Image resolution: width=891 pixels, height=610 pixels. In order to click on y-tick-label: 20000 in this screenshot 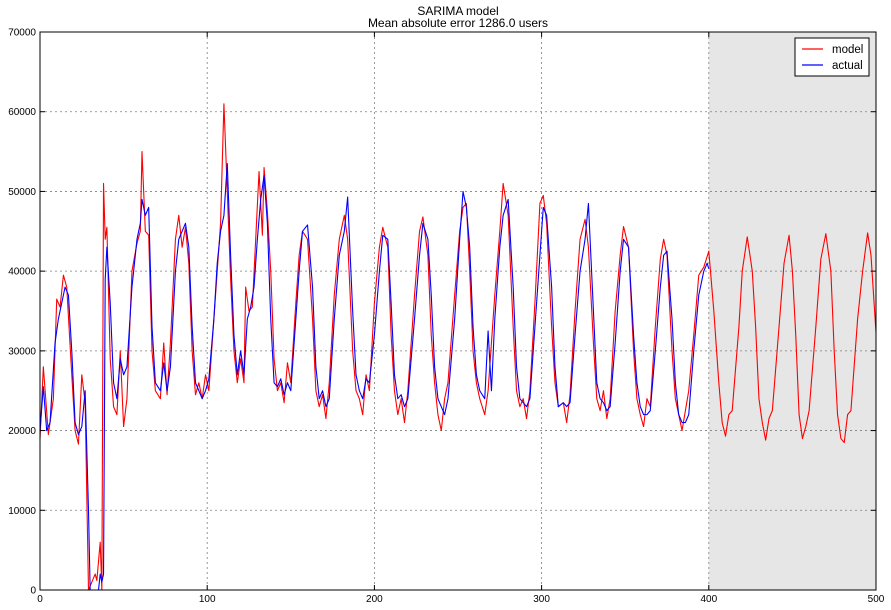, I will do `click(22, 431)`.